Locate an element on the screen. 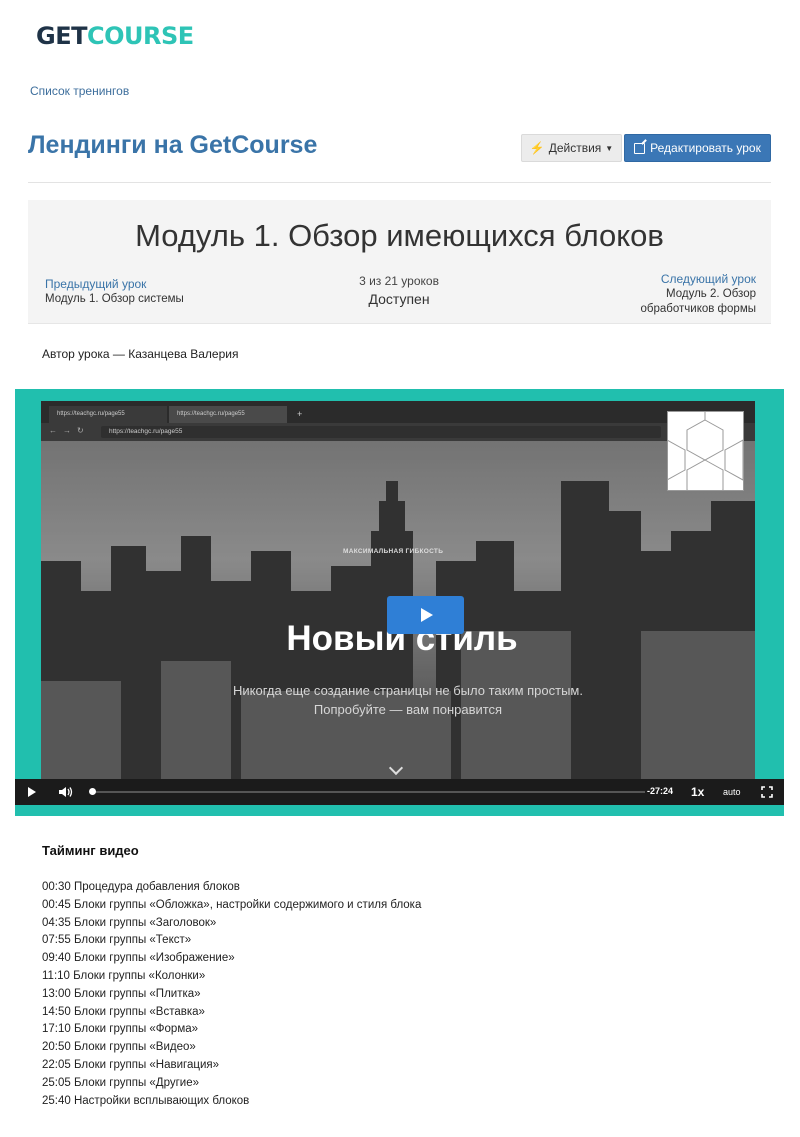 The height and width of the screenshot is (1137, 800). hexagon-pattern-thumbnail is located at coordinates (705, 456).